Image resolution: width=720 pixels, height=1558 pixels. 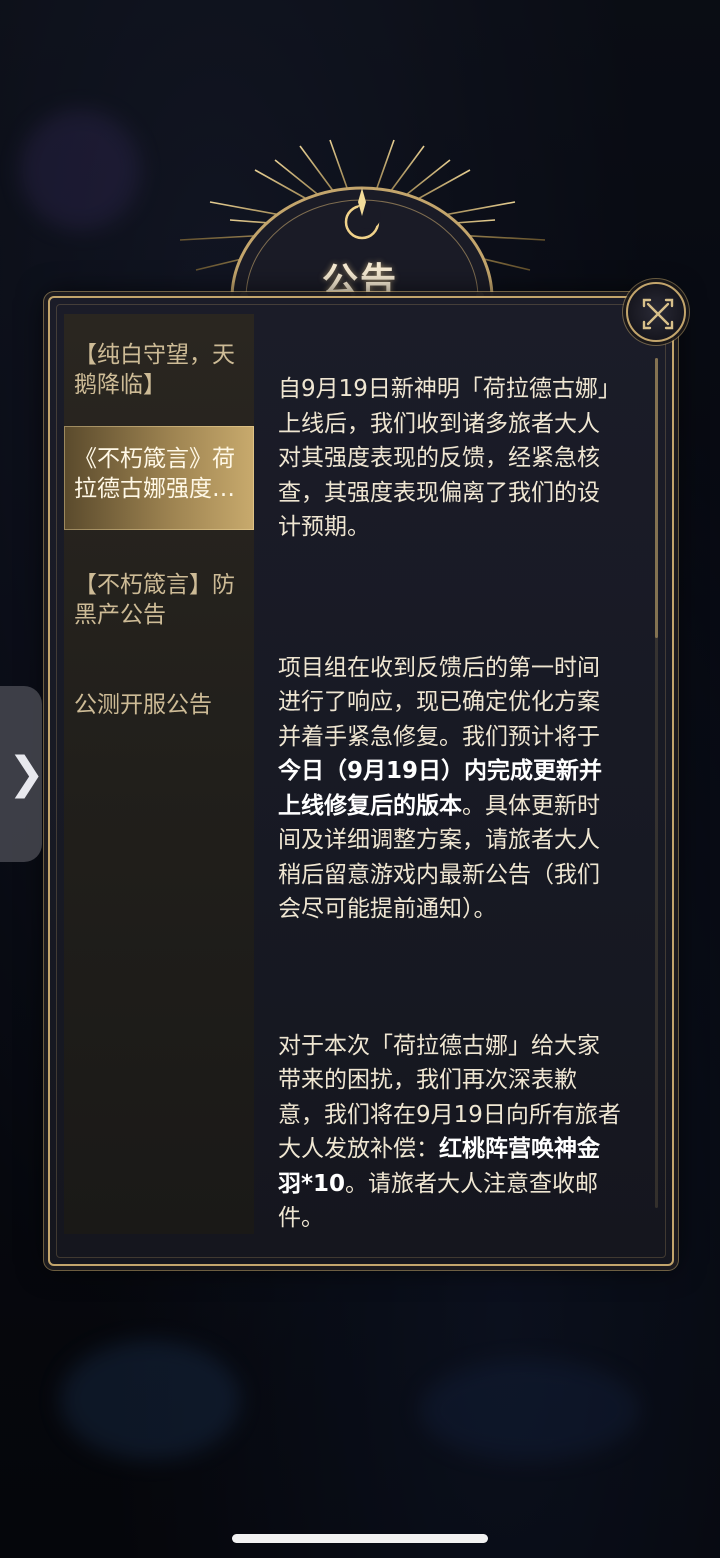 I want to click on text-line: 对于本次「荷拉德古娜」给大家, so click(x=439, y=1045).